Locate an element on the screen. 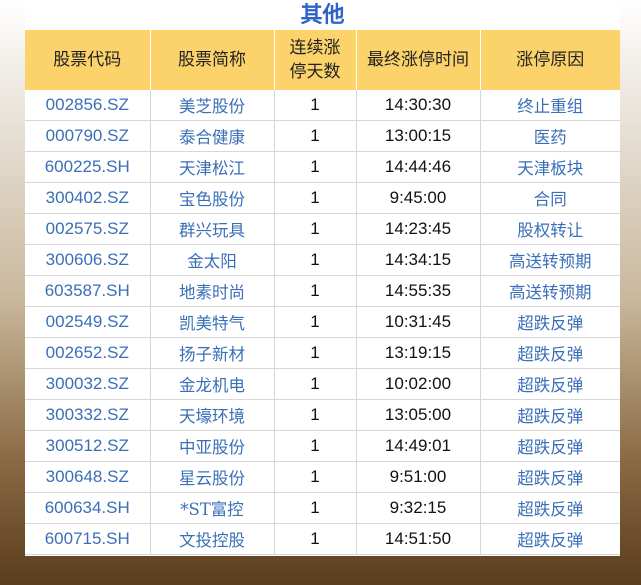 This screenshot has height=585, width=641. limit-up-time-cell: 13:19:15 is located at coordinates (418, 353).